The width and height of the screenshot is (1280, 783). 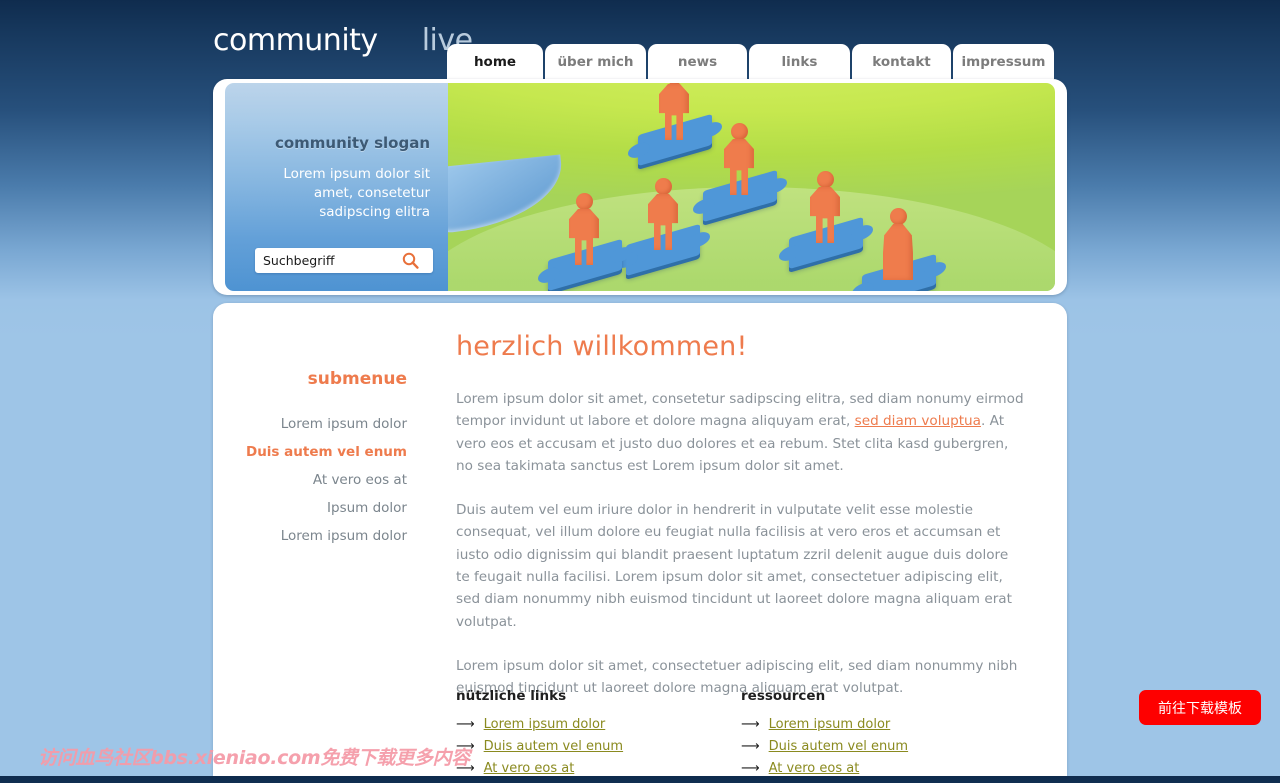 I want to click on slogan-title: community slogan, so click(x=352, y=143).